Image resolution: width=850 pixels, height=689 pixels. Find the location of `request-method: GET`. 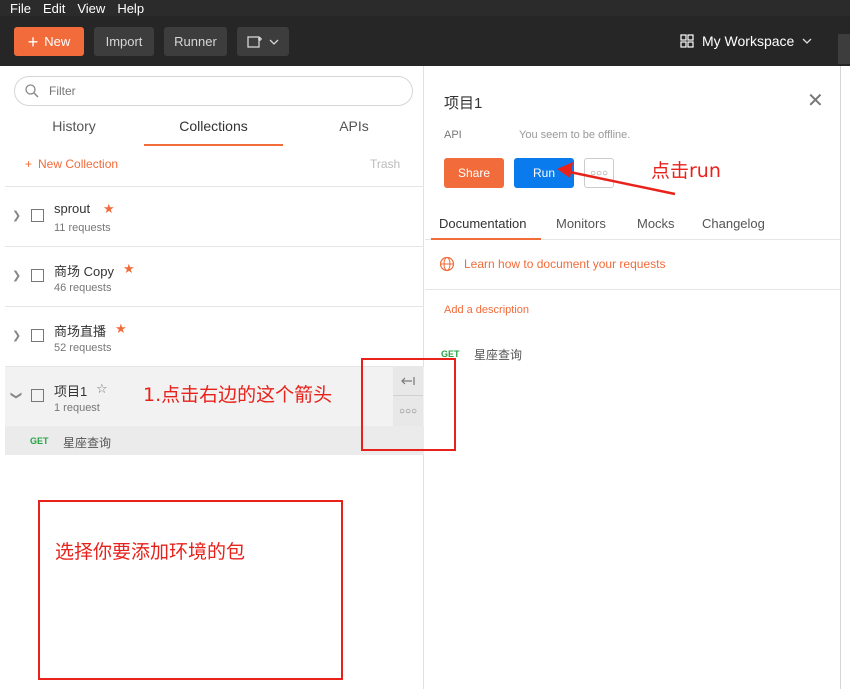

request-method: GET is located at coordinates (39, 441).